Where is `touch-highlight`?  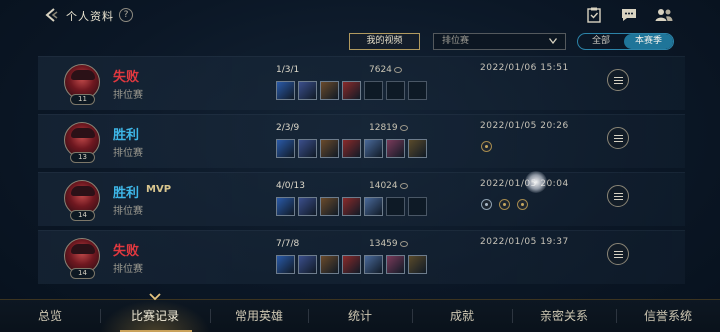 touch-highlight is located at coordinates (536, 182).